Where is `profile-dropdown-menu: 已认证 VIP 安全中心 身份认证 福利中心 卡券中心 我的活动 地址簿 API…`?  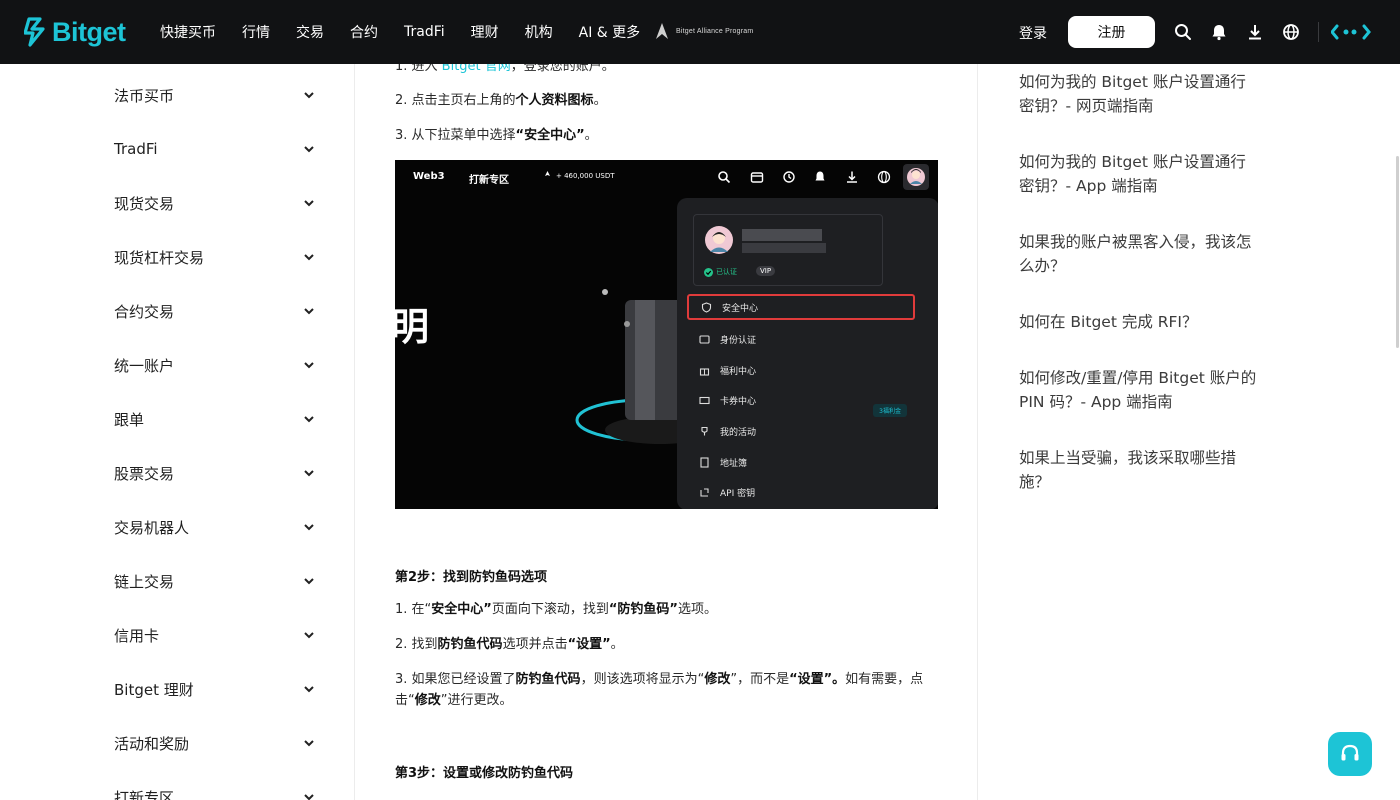
profile-dropdown-menu: 已认证 VIP 安全中心 身份认证 福利中心 卡券中心 我的活动 地址簿 API… is located at coordinates (807, 353).